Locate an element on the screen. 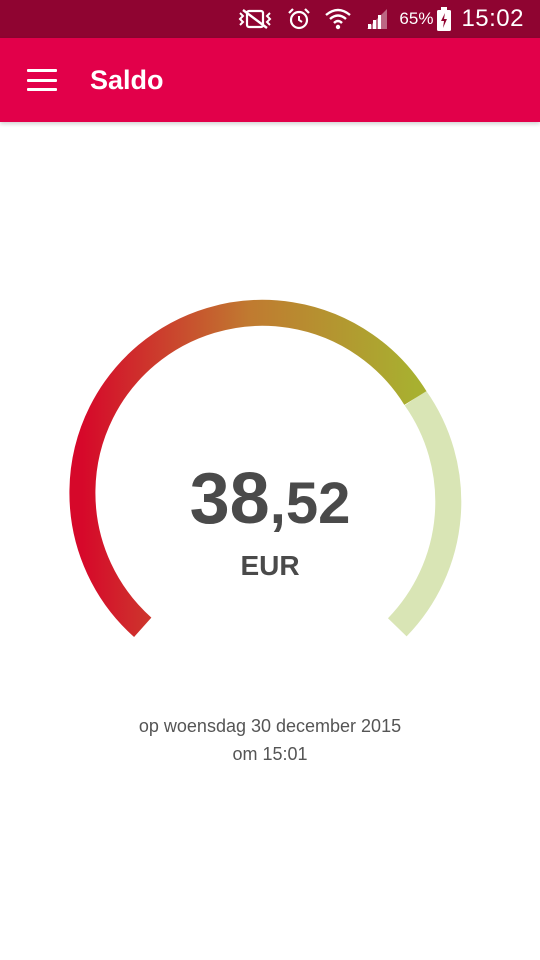  battery-percent: 65% is located at coordinates (416, 18).